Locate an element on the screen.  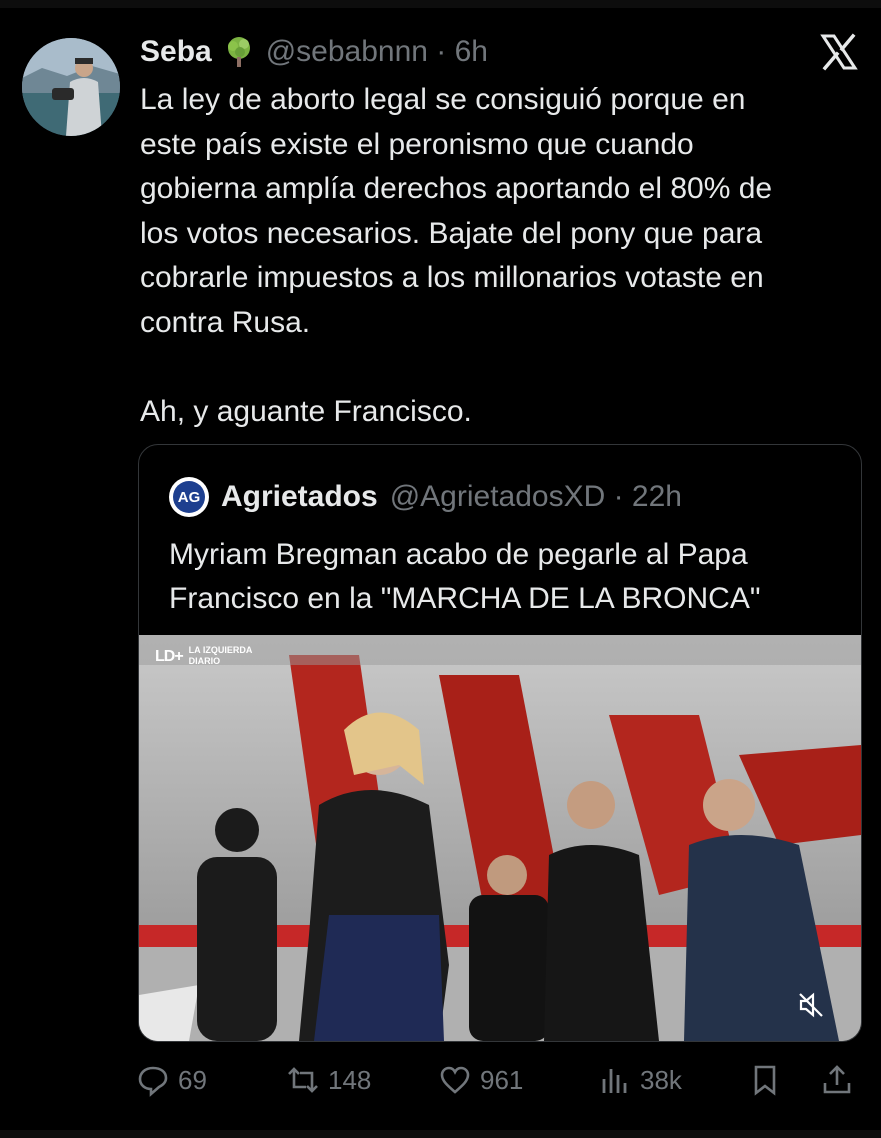
repost-button: 148 is located at coordinates (328, 1080).